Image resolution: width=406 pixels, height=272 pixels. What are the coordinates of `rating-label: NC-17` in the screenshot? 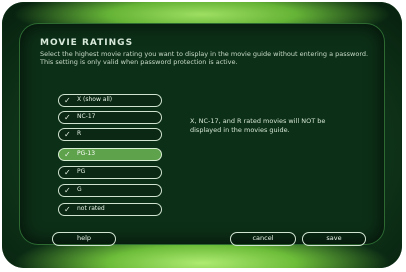 It's located at (86, 116).